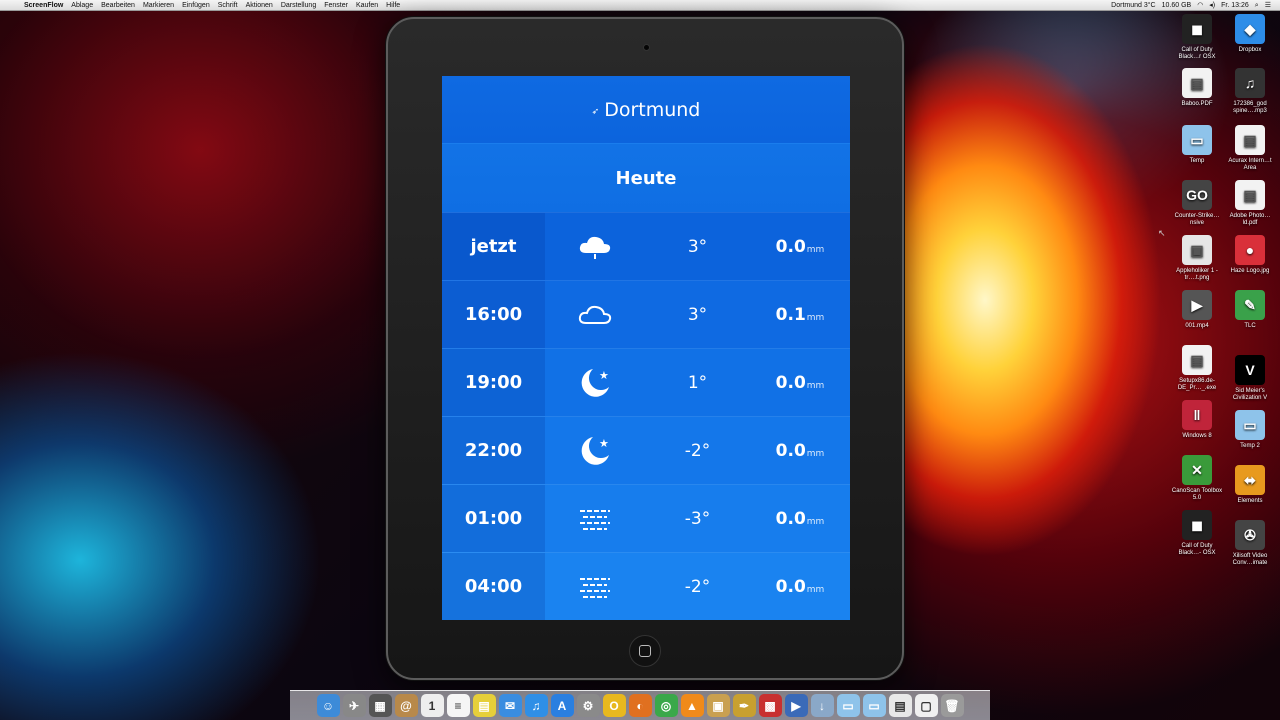  I want to click on firefox-icon: ◐, so click(640, 705).